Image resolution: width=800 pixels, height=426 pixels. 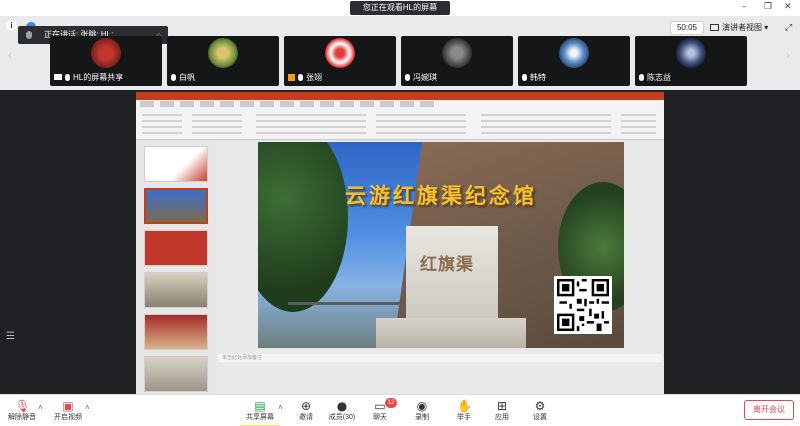 What do you see at coordinates (306, 406) in the screenshot?
I see `add-user-icon: ⊕` at bounding box center [306, 406].